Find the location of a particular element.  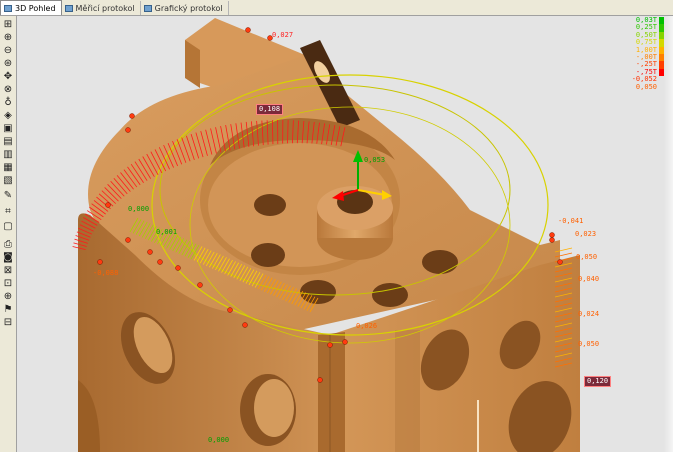

tag-right: 0,120 is located at coordinates (598, 381).